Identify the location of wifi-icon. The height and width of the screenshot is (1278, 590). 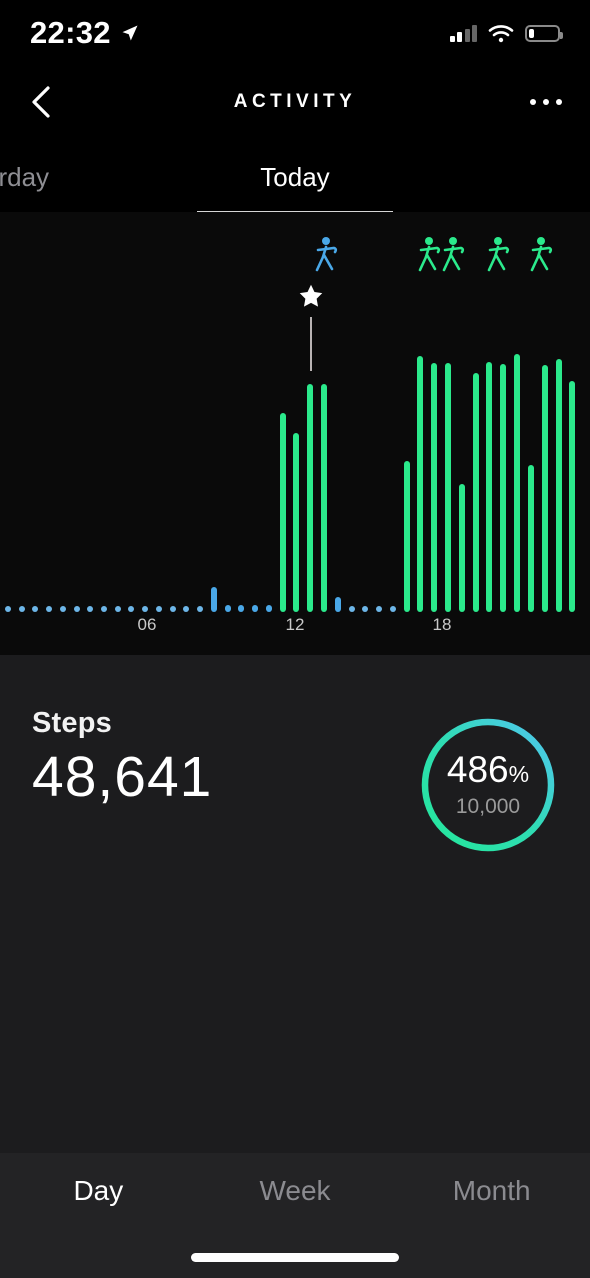
(501, 33).